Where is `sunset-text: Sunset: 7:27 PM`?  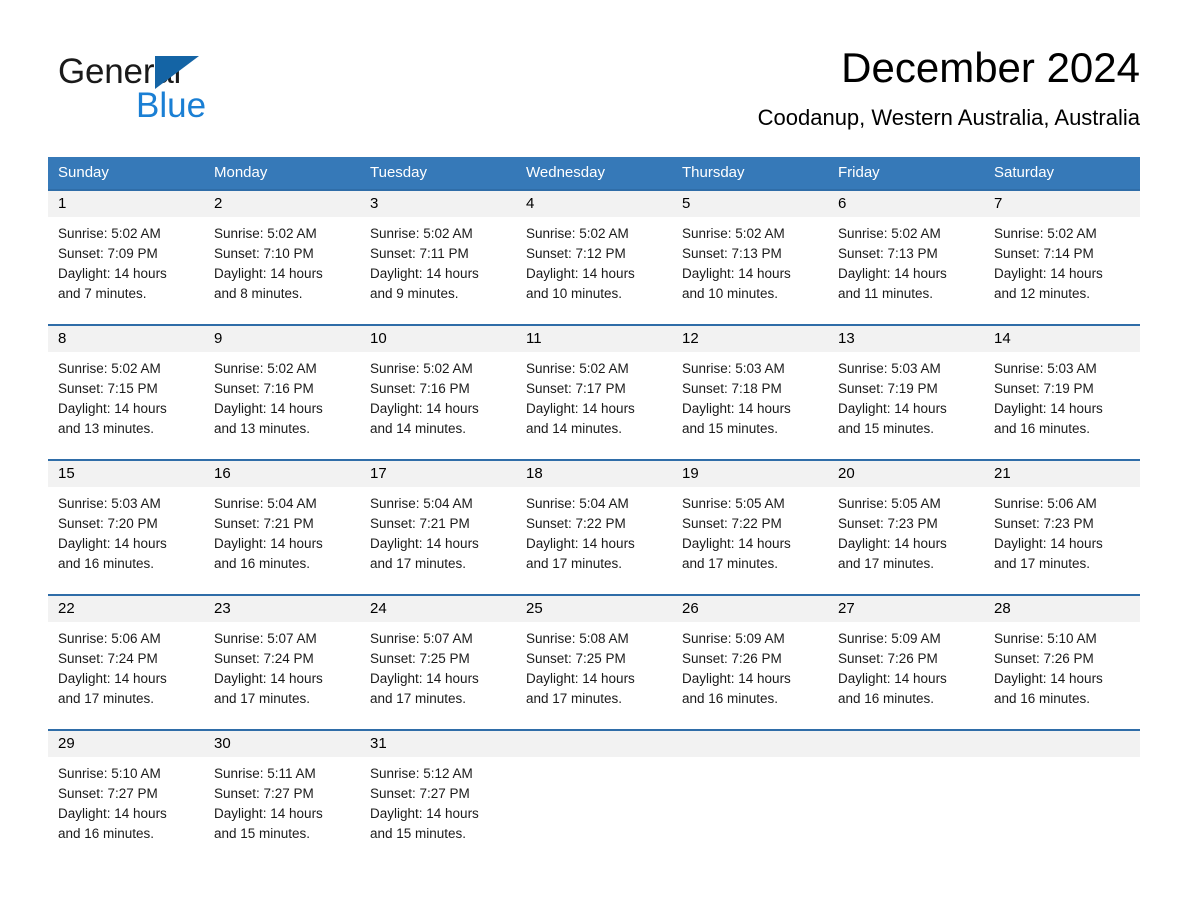
sunset-text: Sunset: 7:27 PM is located at coordinates (108, 793).